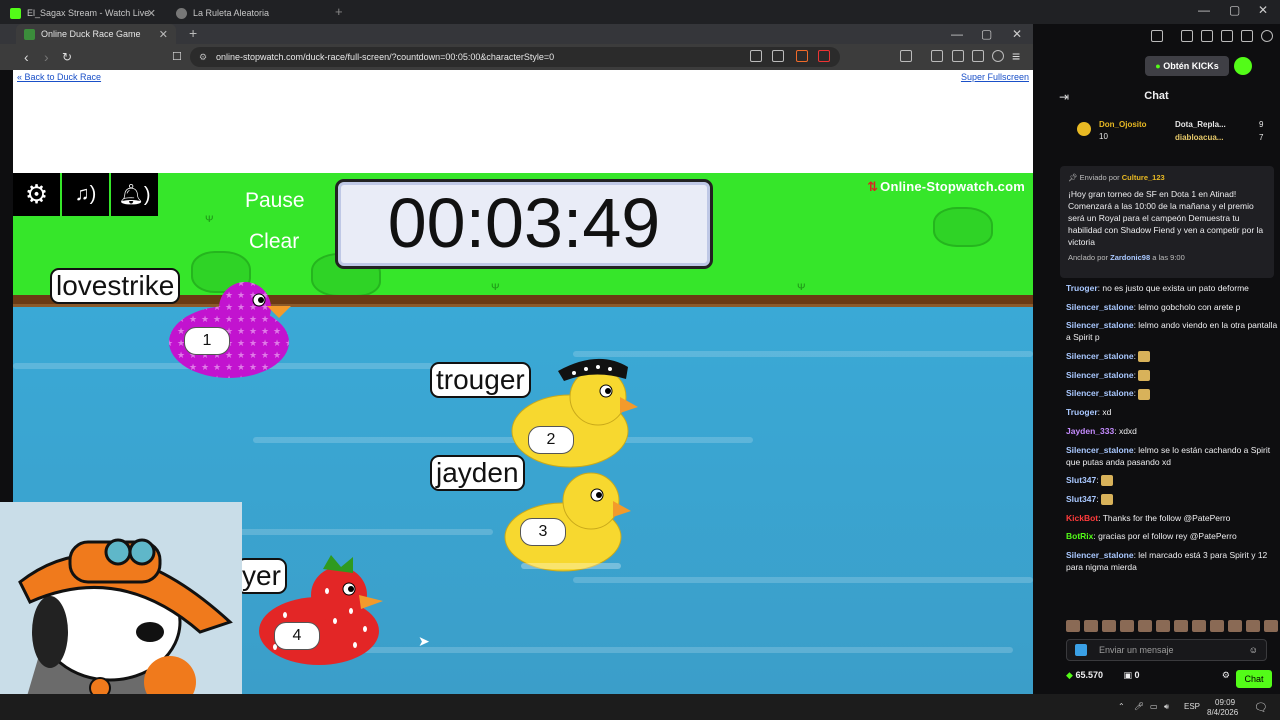 Image resolution: width=1280 pixels, height=720 pixels. What do you see at coordinates (1154, 706) in the screenshot?
I see `network-icon: ▭` at bounding box center [1154, 706].